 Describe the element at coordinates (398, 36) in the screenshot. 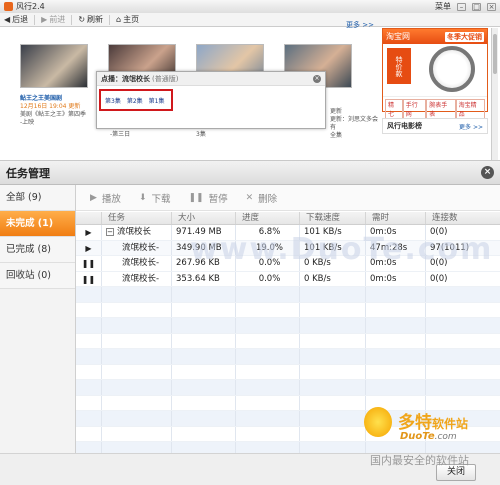

I see `ad-brand: 淘宝网` at that location.